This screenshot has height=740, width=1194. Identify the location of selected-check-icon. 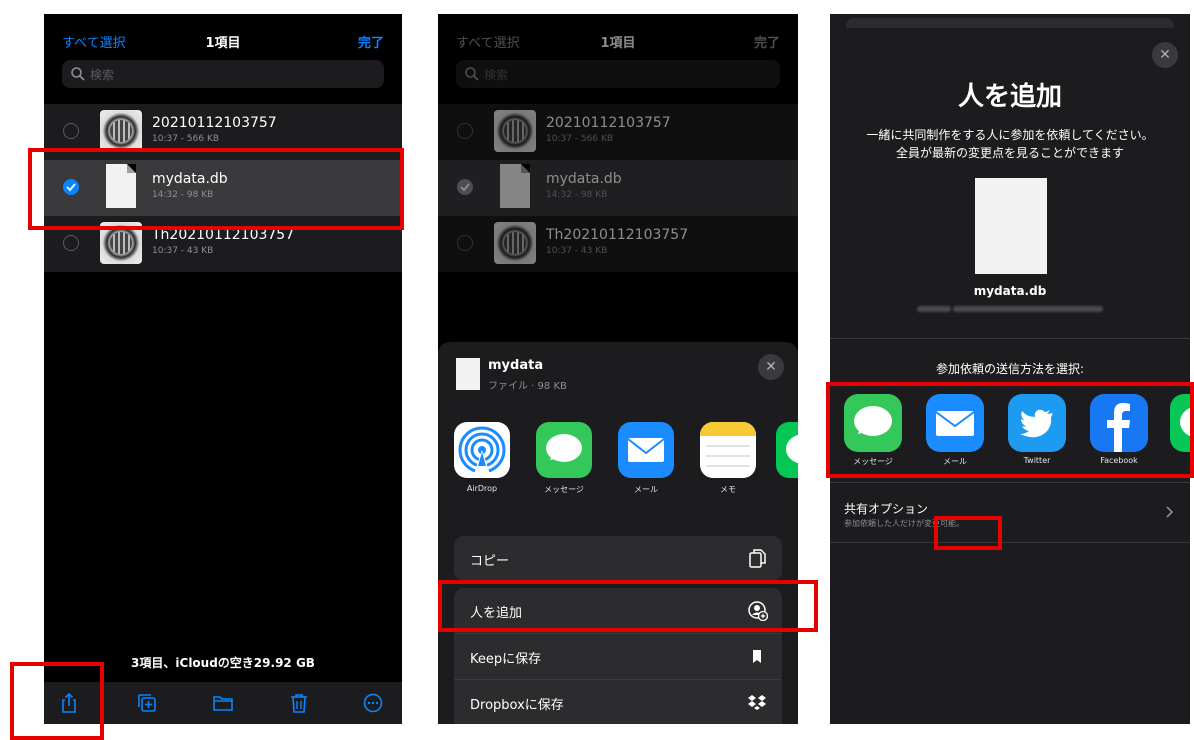
(71, 187).